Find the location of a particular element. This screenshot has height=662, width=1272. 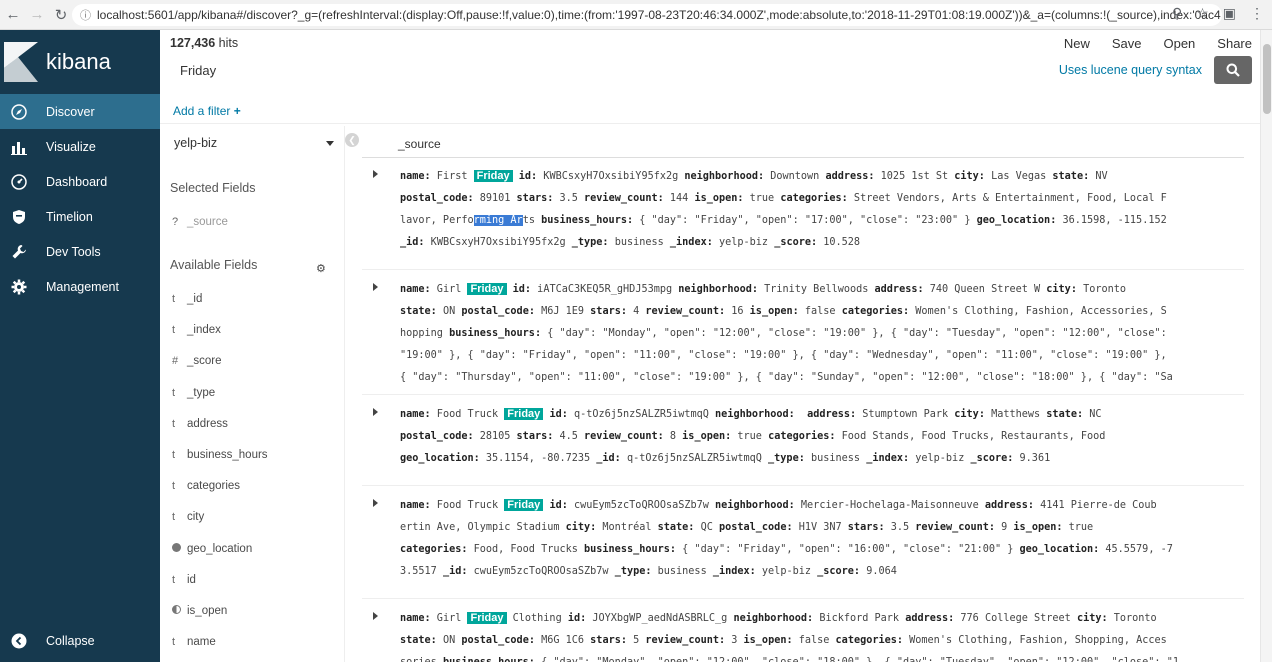

available-field-item: t address is located at coordinates (200, 424).